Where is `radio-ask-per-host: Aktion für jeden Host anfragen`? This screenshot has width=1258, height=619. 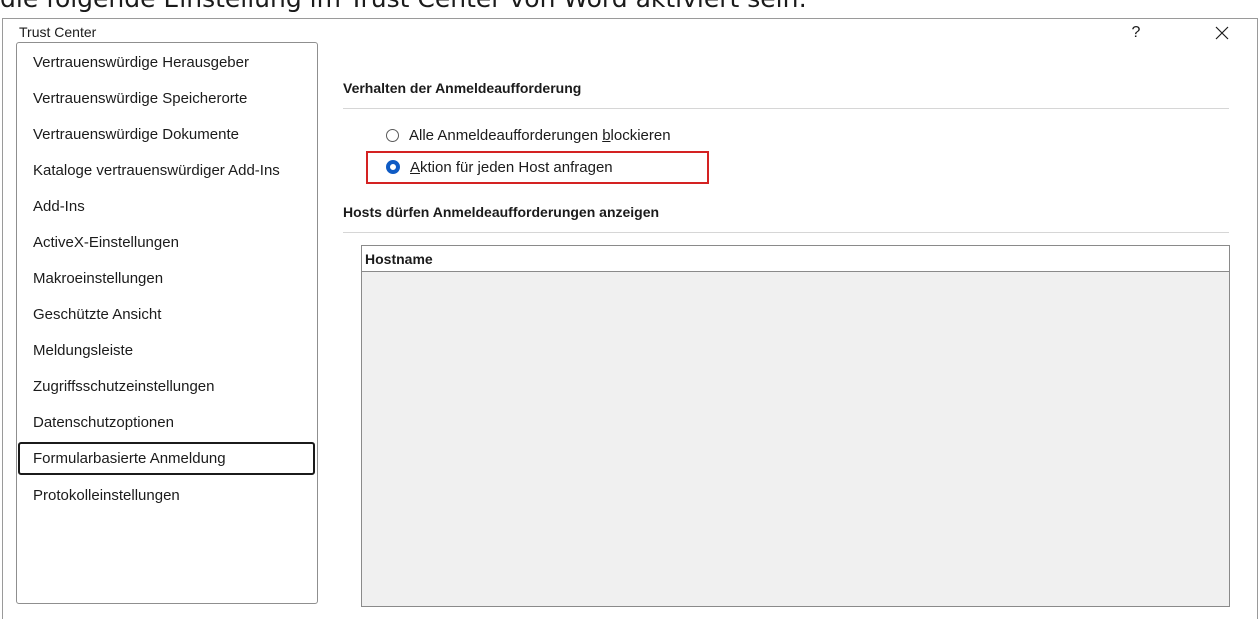 radio-ask-per-host: Aktion für jeden Host anfragen is located at coordinates (499, 167).